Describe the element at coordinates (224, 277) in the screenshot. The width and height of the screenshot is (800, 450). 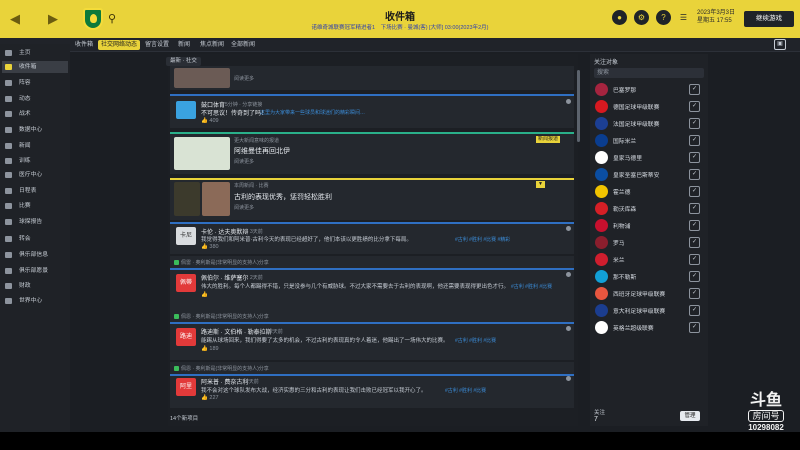
I see `author-name: 佩伯尔 · 维萨塞尔` at that location.